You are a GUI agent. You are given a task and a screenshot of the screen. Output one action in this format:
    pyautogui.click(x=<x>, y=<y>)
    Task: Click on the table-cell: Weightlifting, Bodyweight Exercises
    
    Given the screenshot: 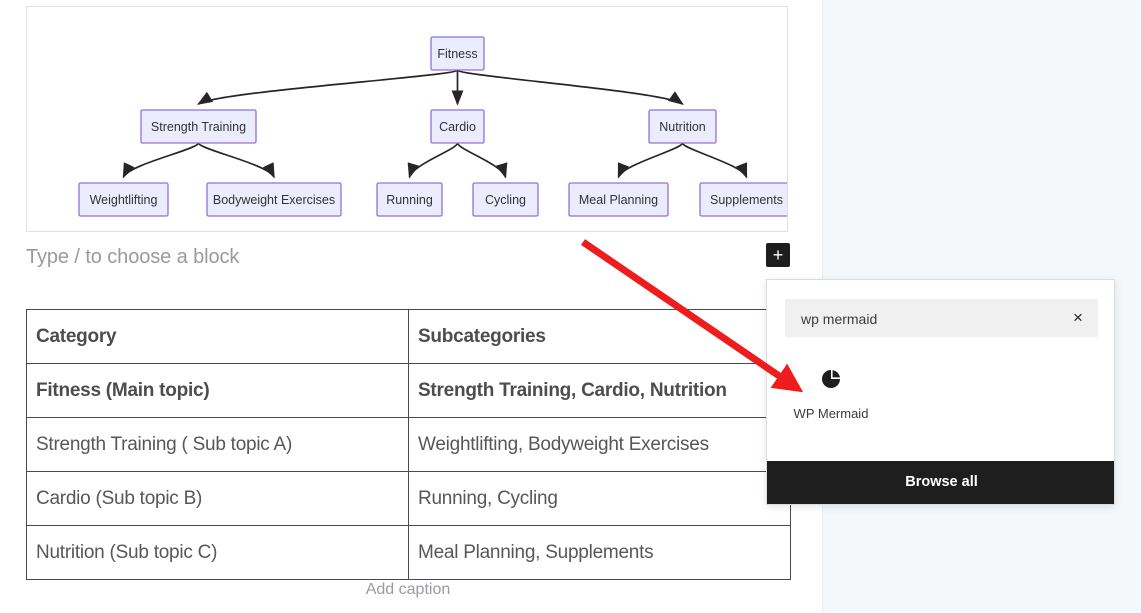 What is the action you would take?
    pyautogui.click(x=599, y=444)
    